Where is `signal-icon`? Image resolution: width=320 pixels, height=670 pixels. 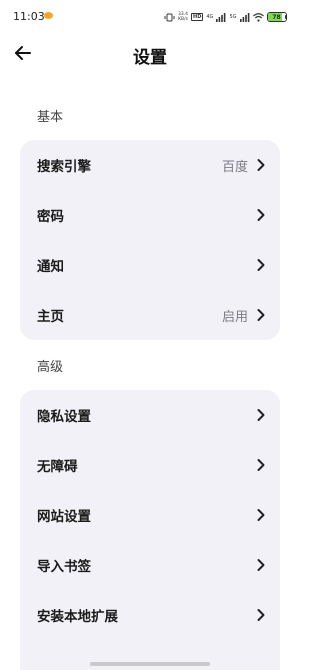 signal-icon is located at coordinates (221, 17).